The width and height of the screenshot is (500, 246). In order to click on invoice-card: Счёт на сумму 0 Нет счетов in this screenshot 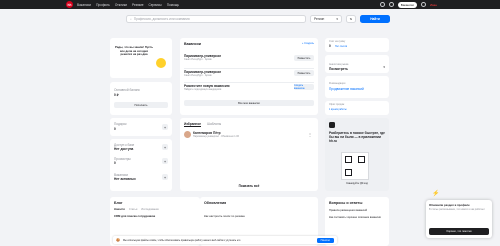, I will do `click(357, 45)`.